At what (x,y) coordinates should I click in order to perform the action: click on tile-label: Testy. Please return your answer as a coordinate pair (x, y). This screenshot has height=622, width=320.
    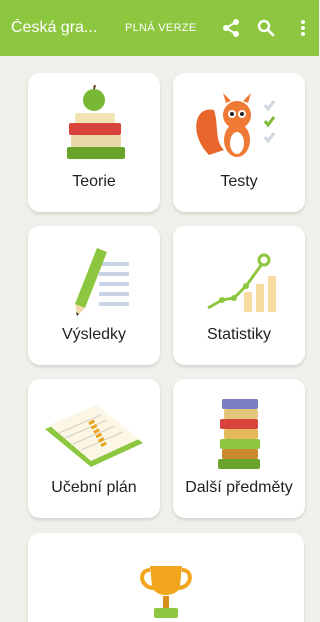
    Looking at the image, I should click on (239, 181).